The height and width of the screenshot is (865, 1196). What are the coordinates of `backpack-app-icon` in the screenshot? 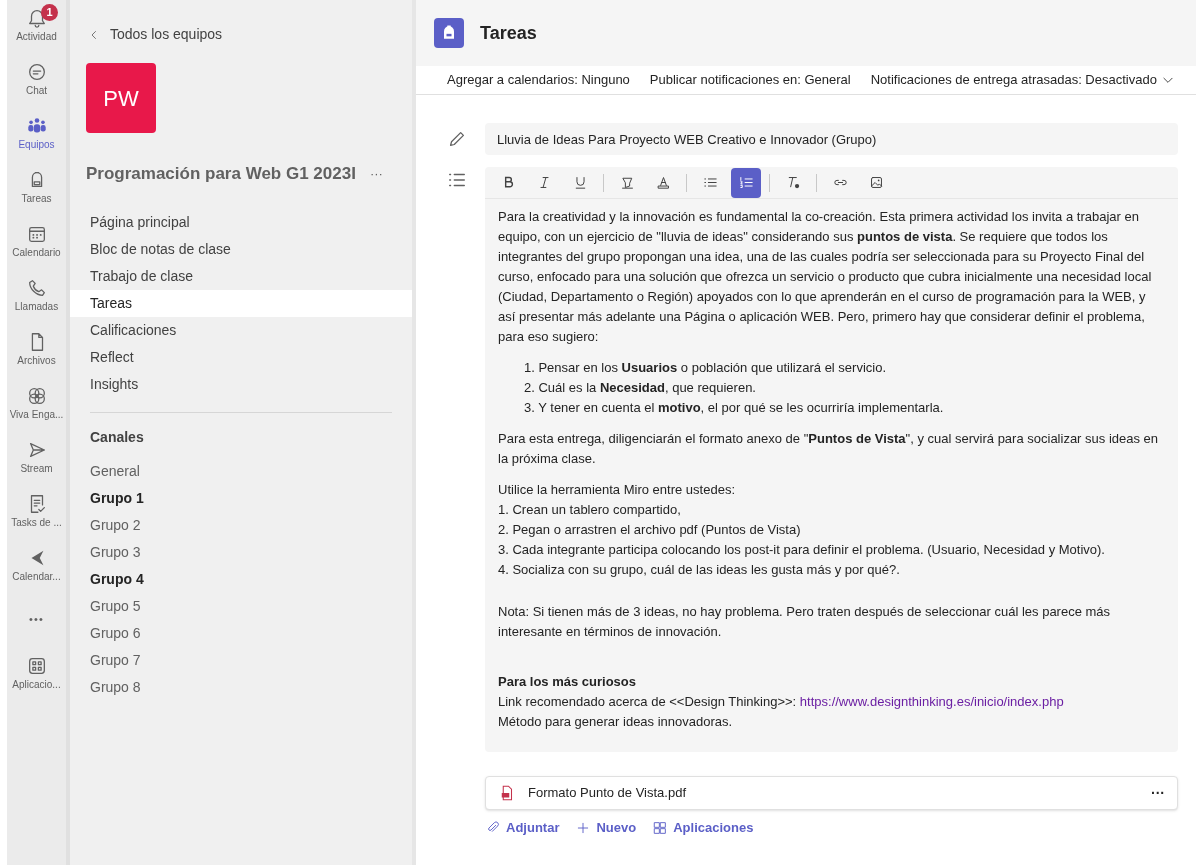 It's located at (449, 33).